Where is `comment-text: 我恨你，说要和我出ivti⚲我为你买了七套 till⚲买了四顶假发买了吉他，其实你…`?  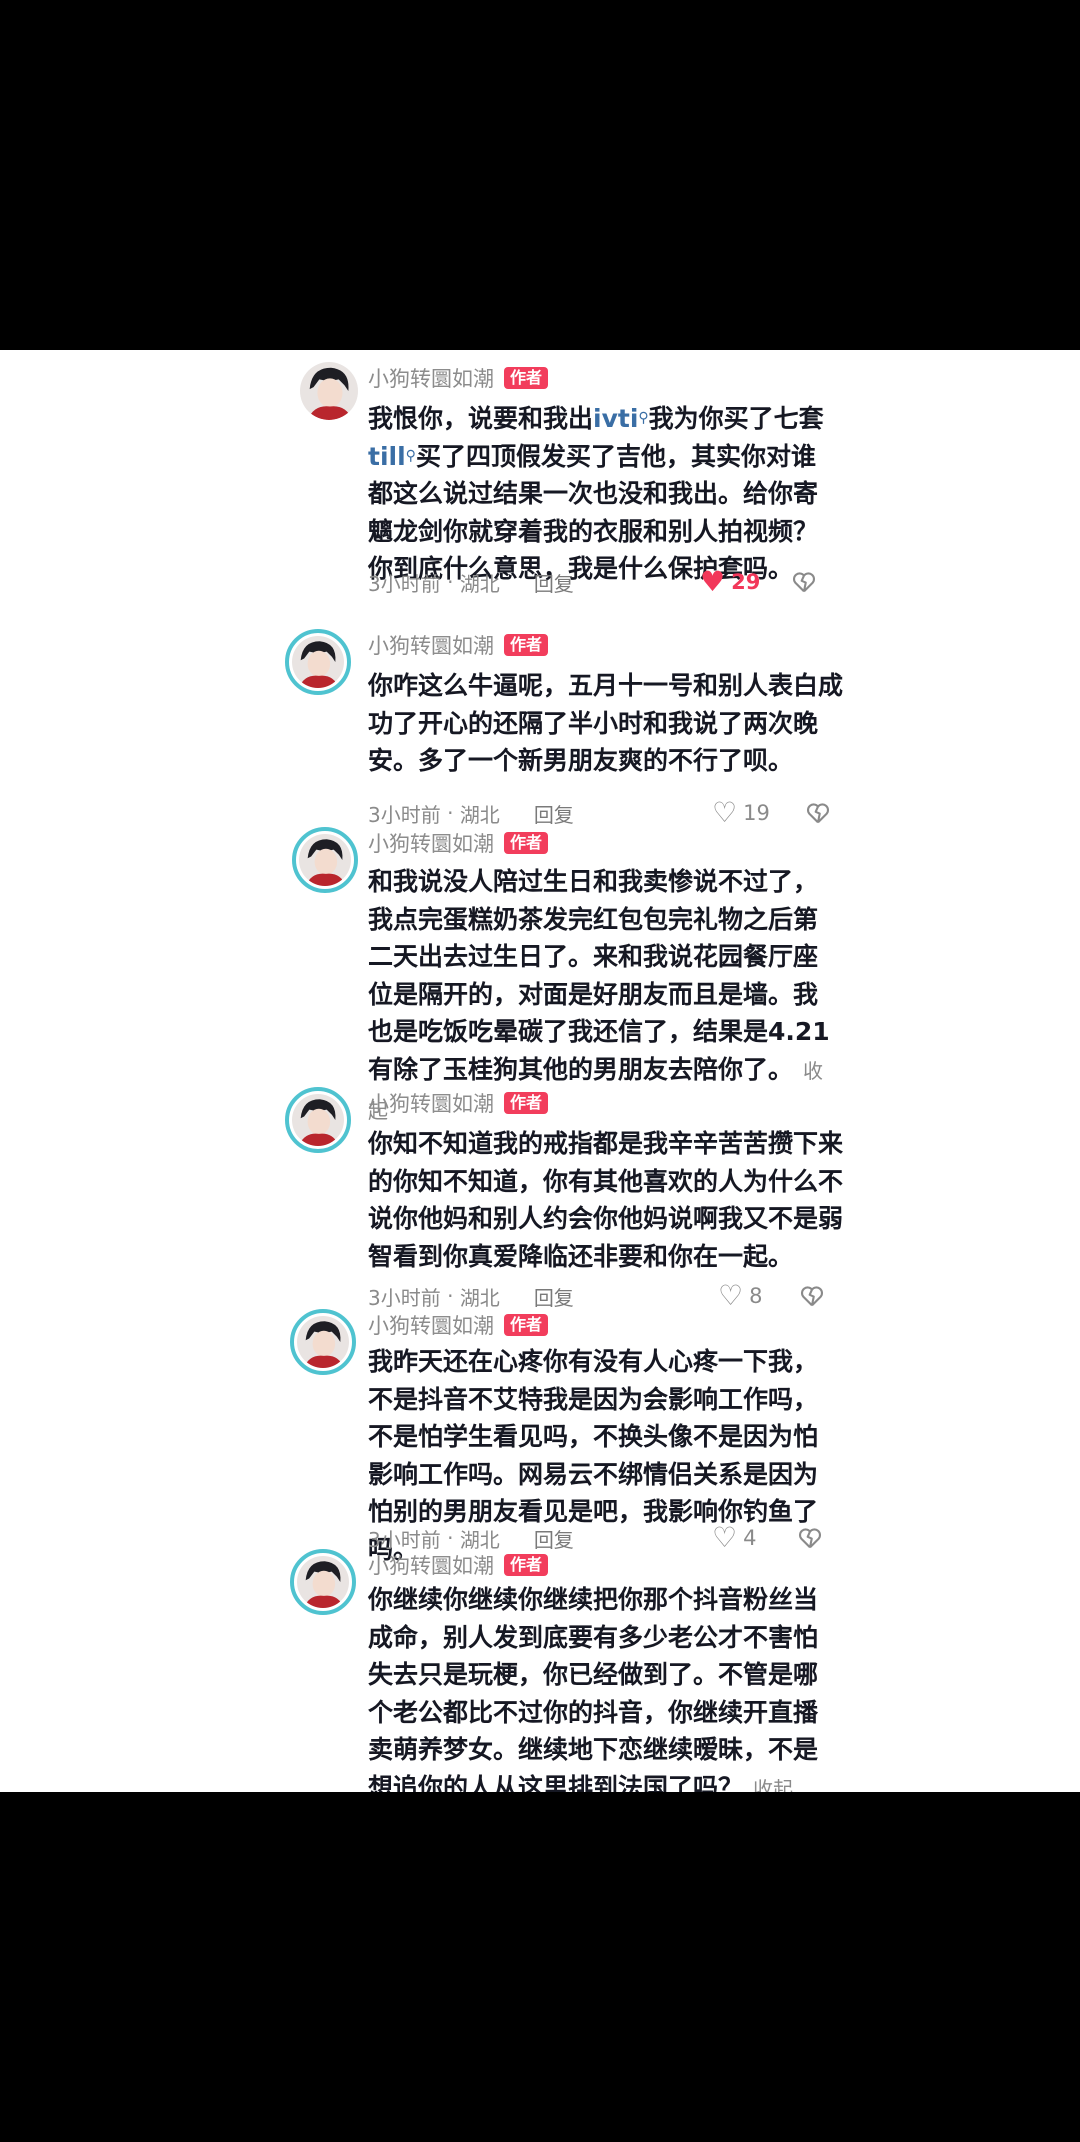 comment-text: 我恨你，说要和我出ivti⚲我为你买了七套 till⚲买了四顶假发买了吉他，其实你… is located at coordinates (596, 494).